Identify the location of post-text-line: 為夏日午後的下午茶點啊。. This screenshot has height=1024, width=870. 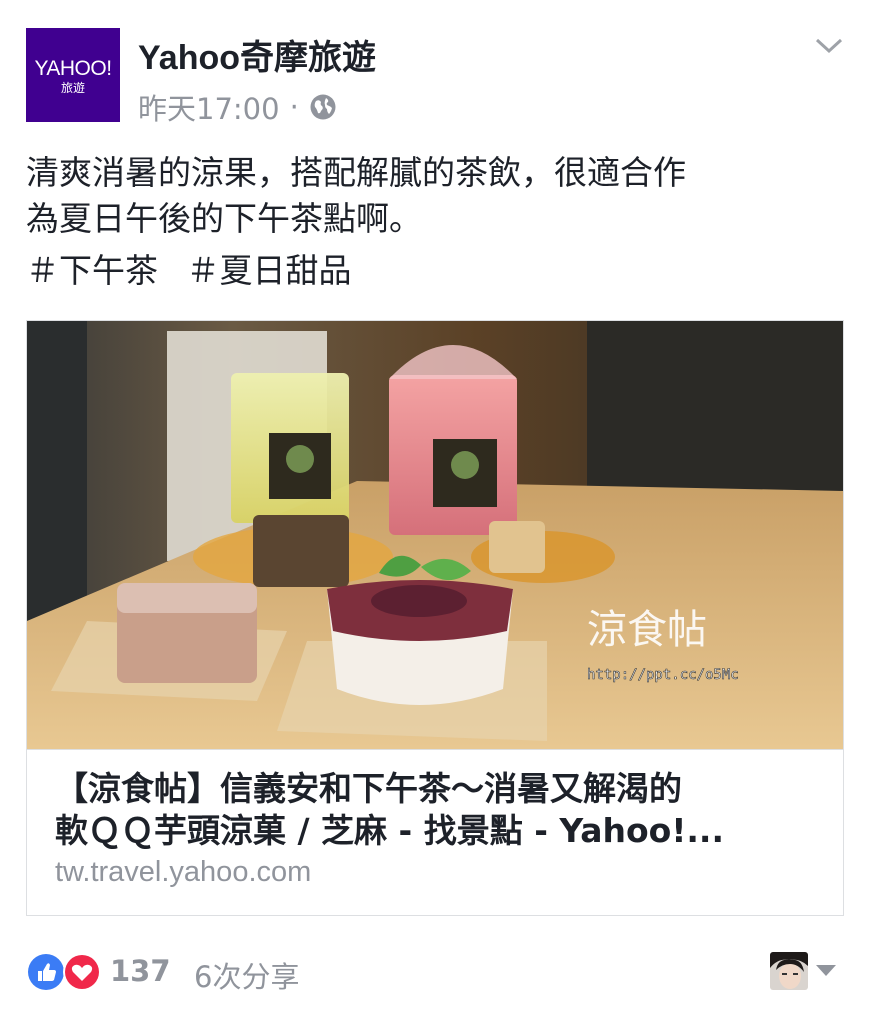
(224, 218).